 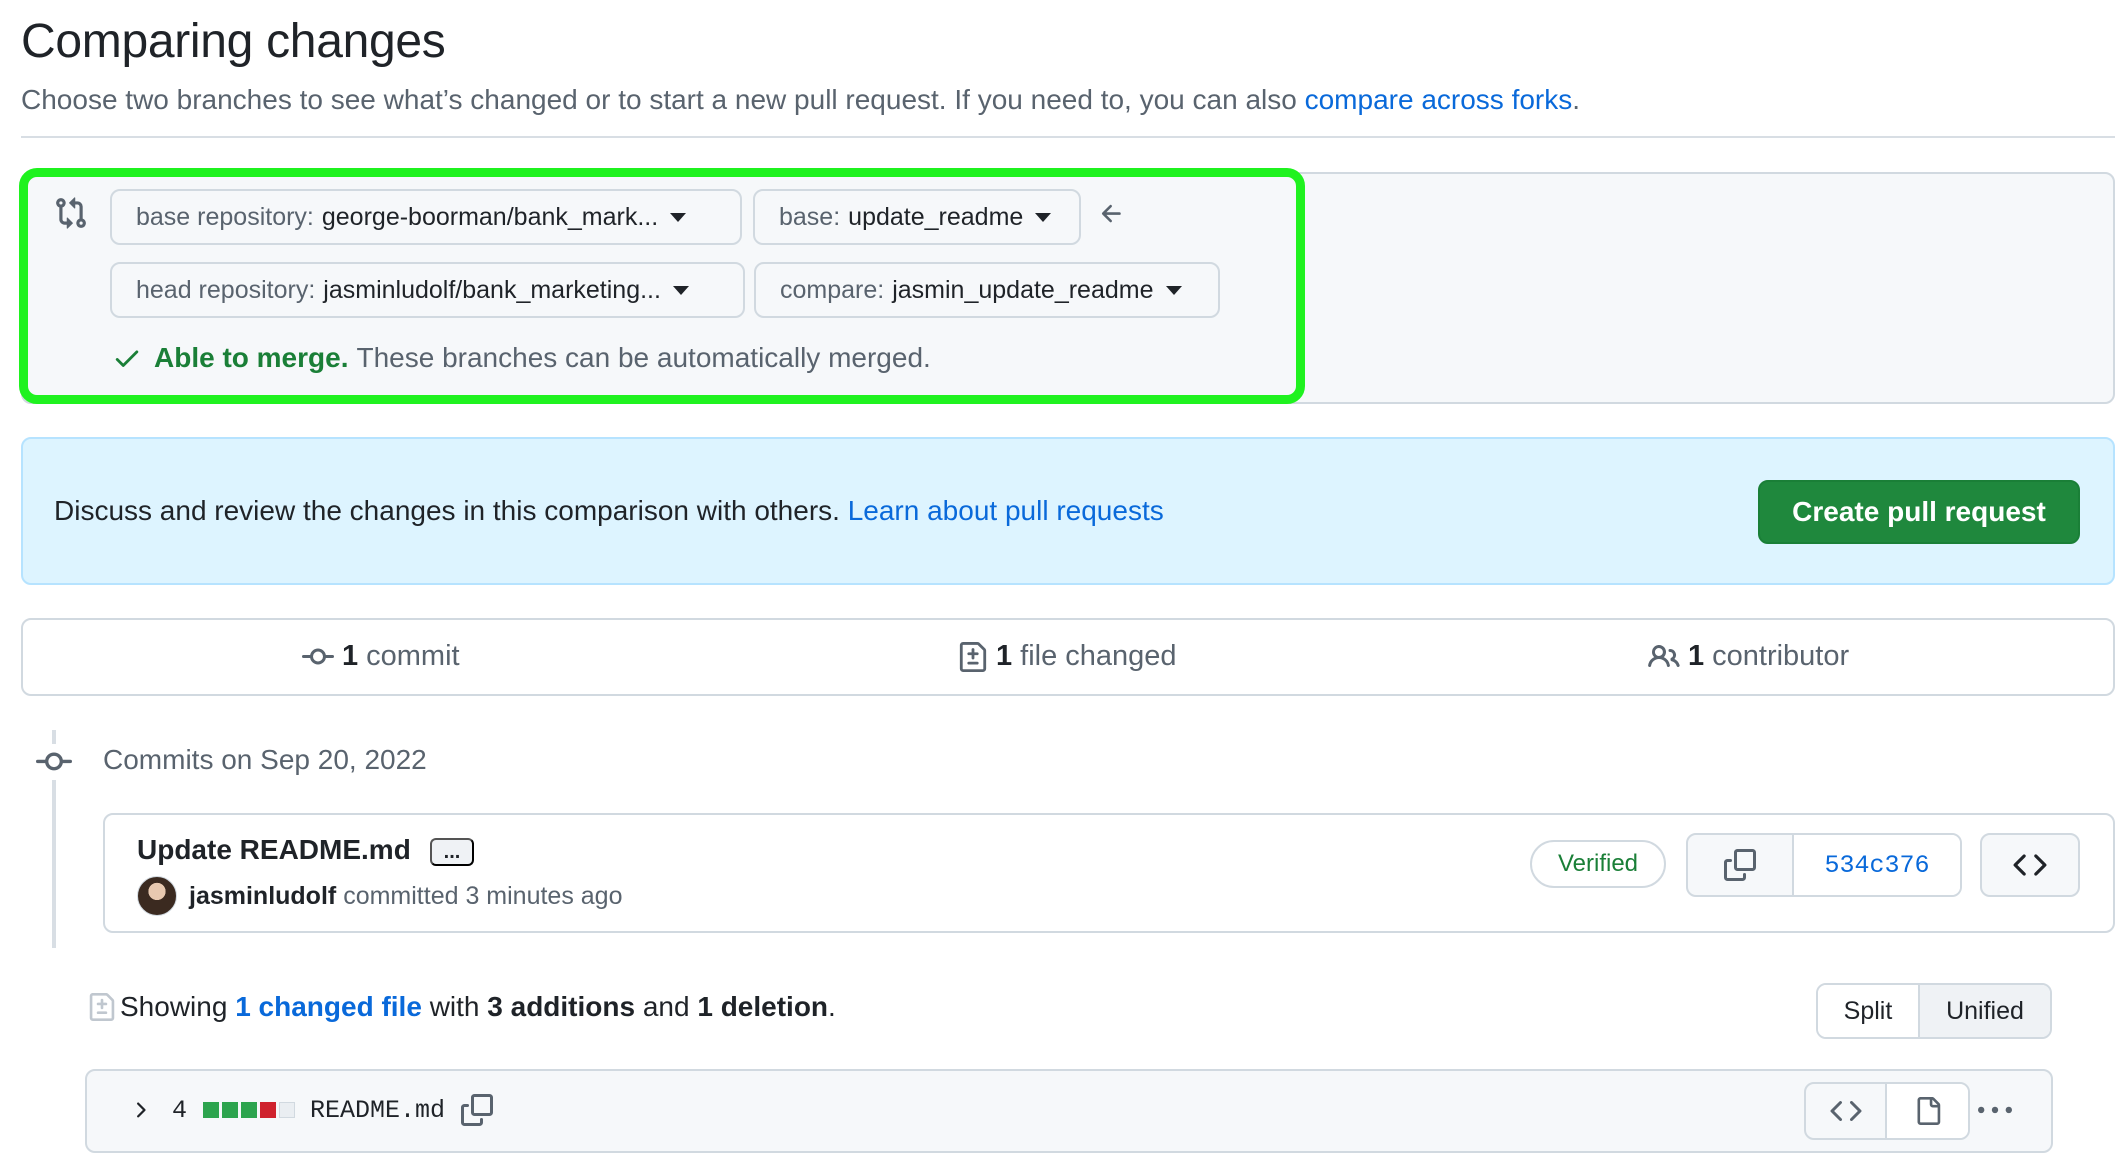 I want to click on files-changed-label: file changed, so click(x=1098, y=656).